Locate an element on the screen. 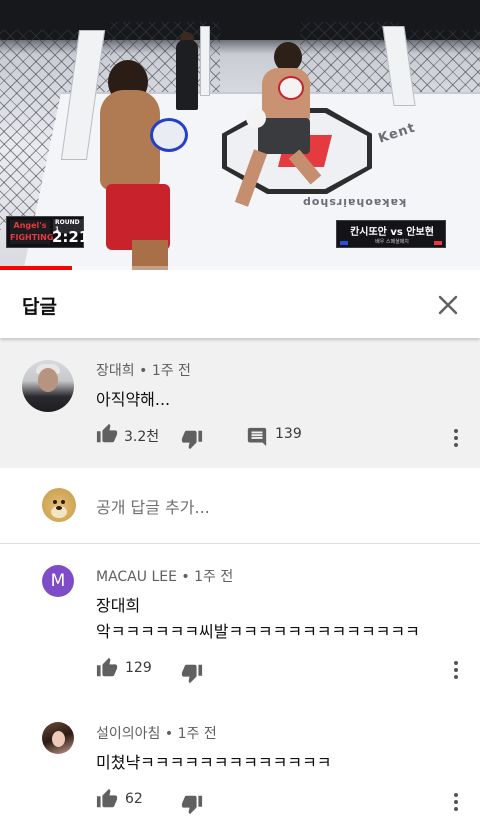  reply-text: 미쳤냑ㅋㅋㅋㅋㅋㅋㅋㅋㅋㅋㅋㅋㅋ is located at coordinates (214, 762).